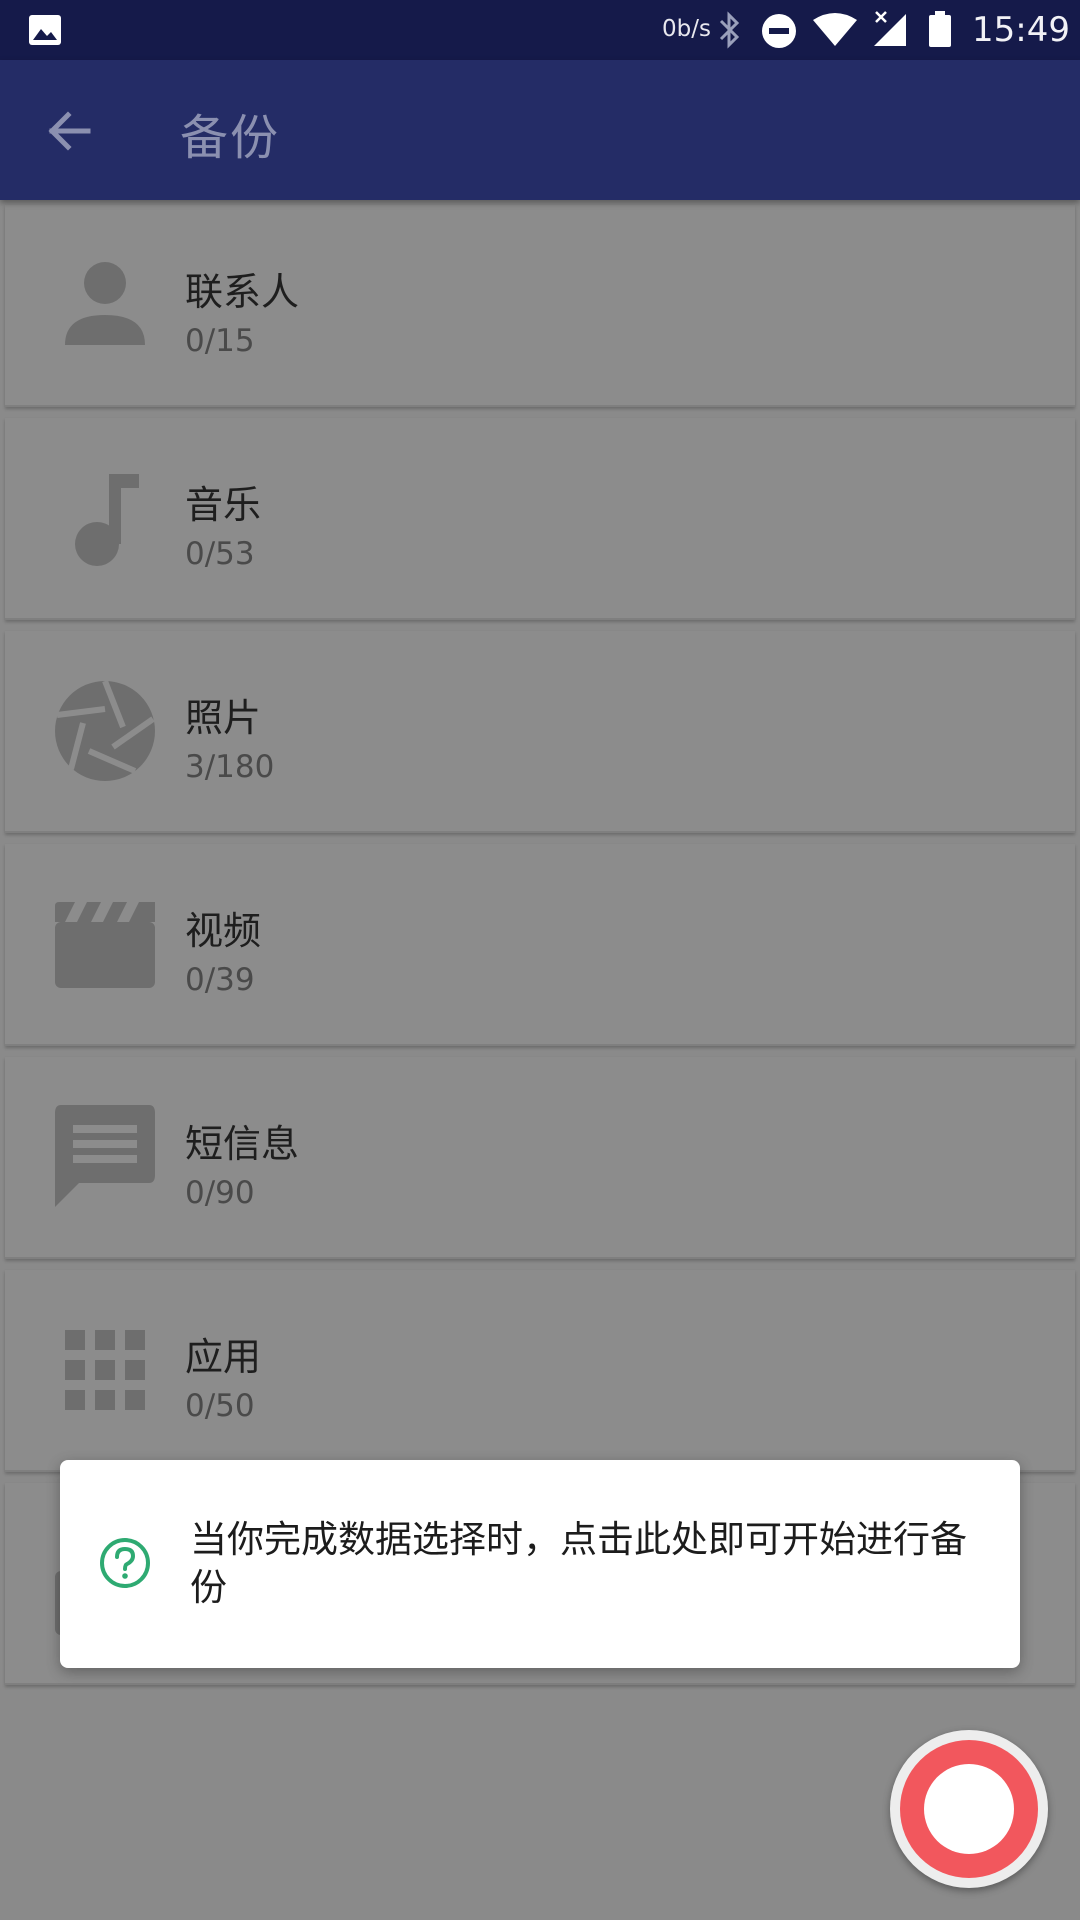 The width and height of the screenshot is (1080, 1920). I want to click on clapperboard-icon, so click(105, 945).